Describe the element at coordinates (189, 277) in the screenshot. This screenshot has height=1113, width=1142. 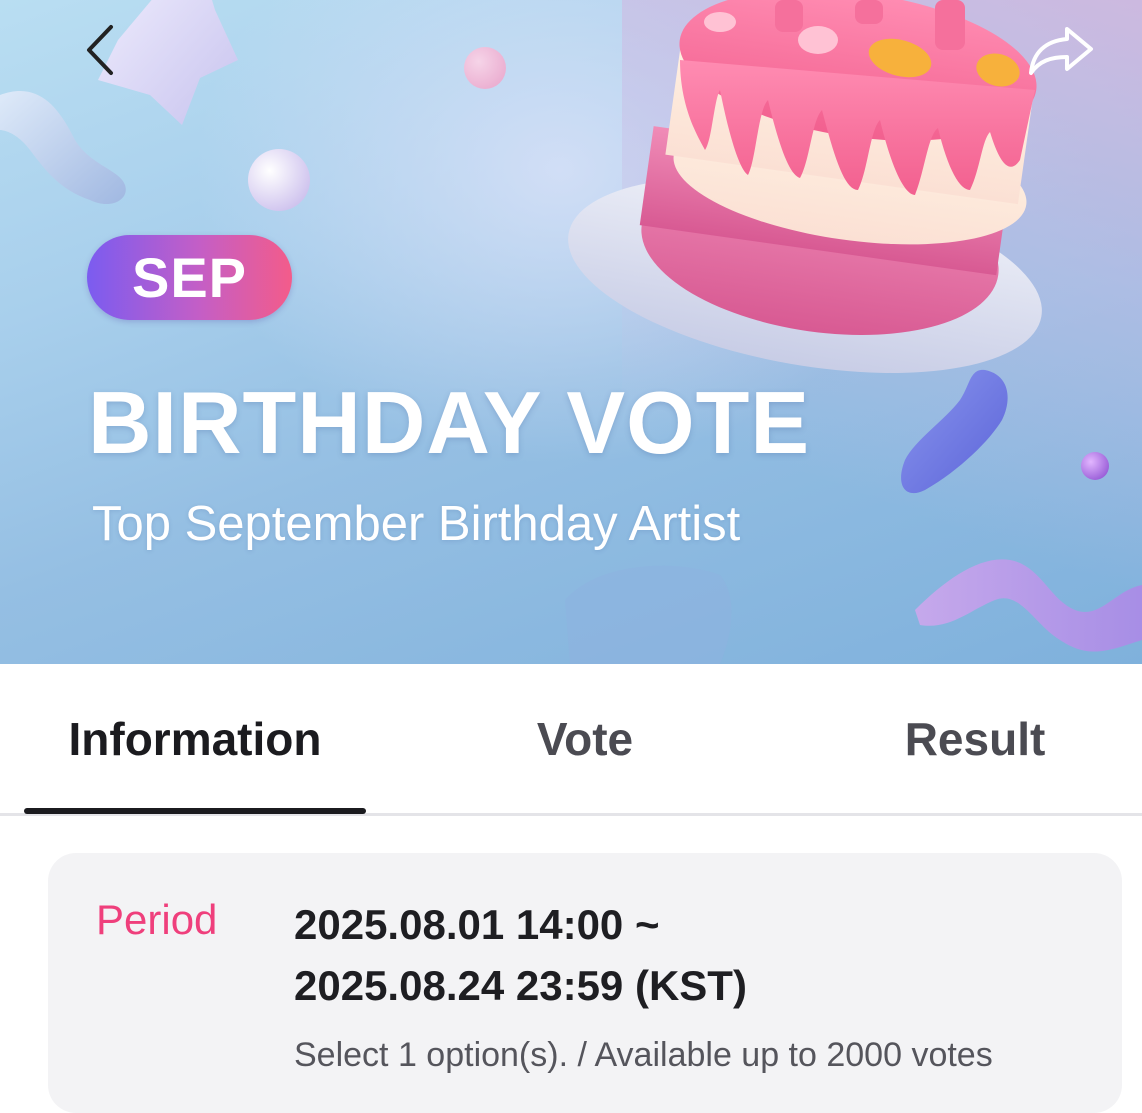
I see `month-badge: SEP` at that location.